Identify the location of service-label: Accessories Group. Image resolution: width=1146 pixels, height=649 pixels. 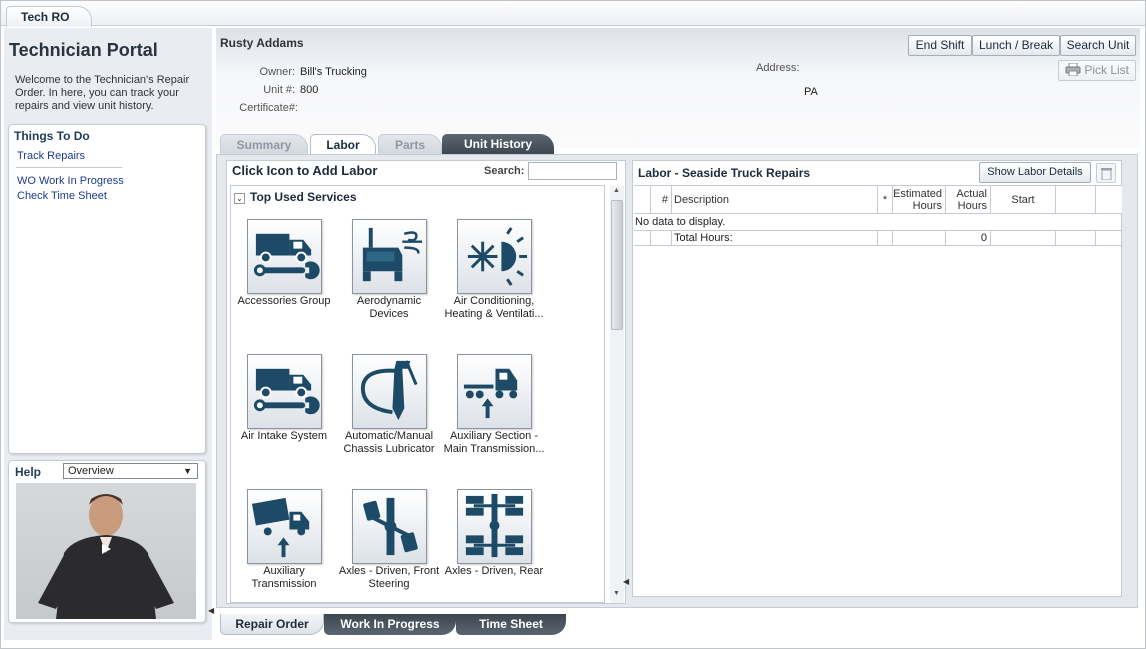
(284, 301).